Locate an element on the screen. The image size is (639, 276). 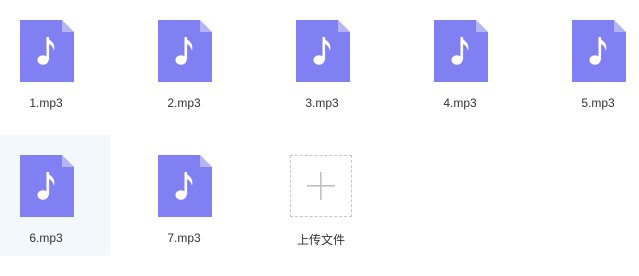
file-tile-3: 3.mp3 is located at coordinates (331, 60).